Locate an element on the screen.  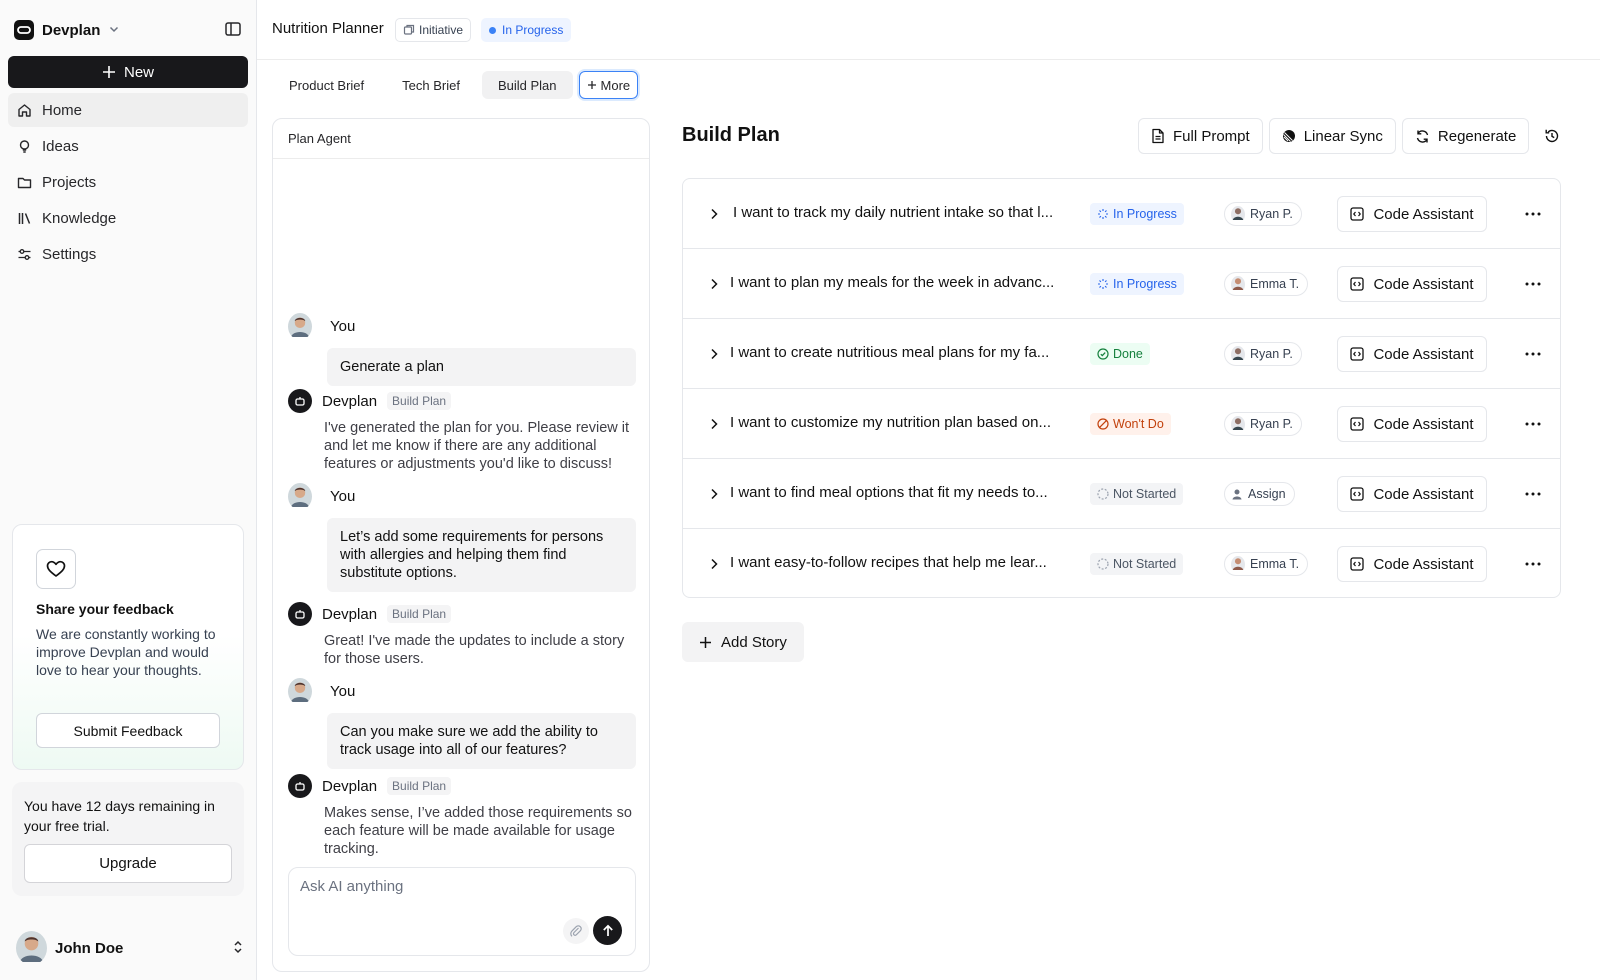
full-prompt-button: Full Prompt is located at coordinates (1200, 136).